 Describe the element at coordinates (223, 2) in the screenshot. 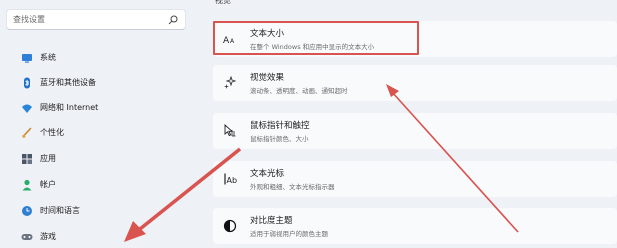

I see `section-title: 视觉` at that location.